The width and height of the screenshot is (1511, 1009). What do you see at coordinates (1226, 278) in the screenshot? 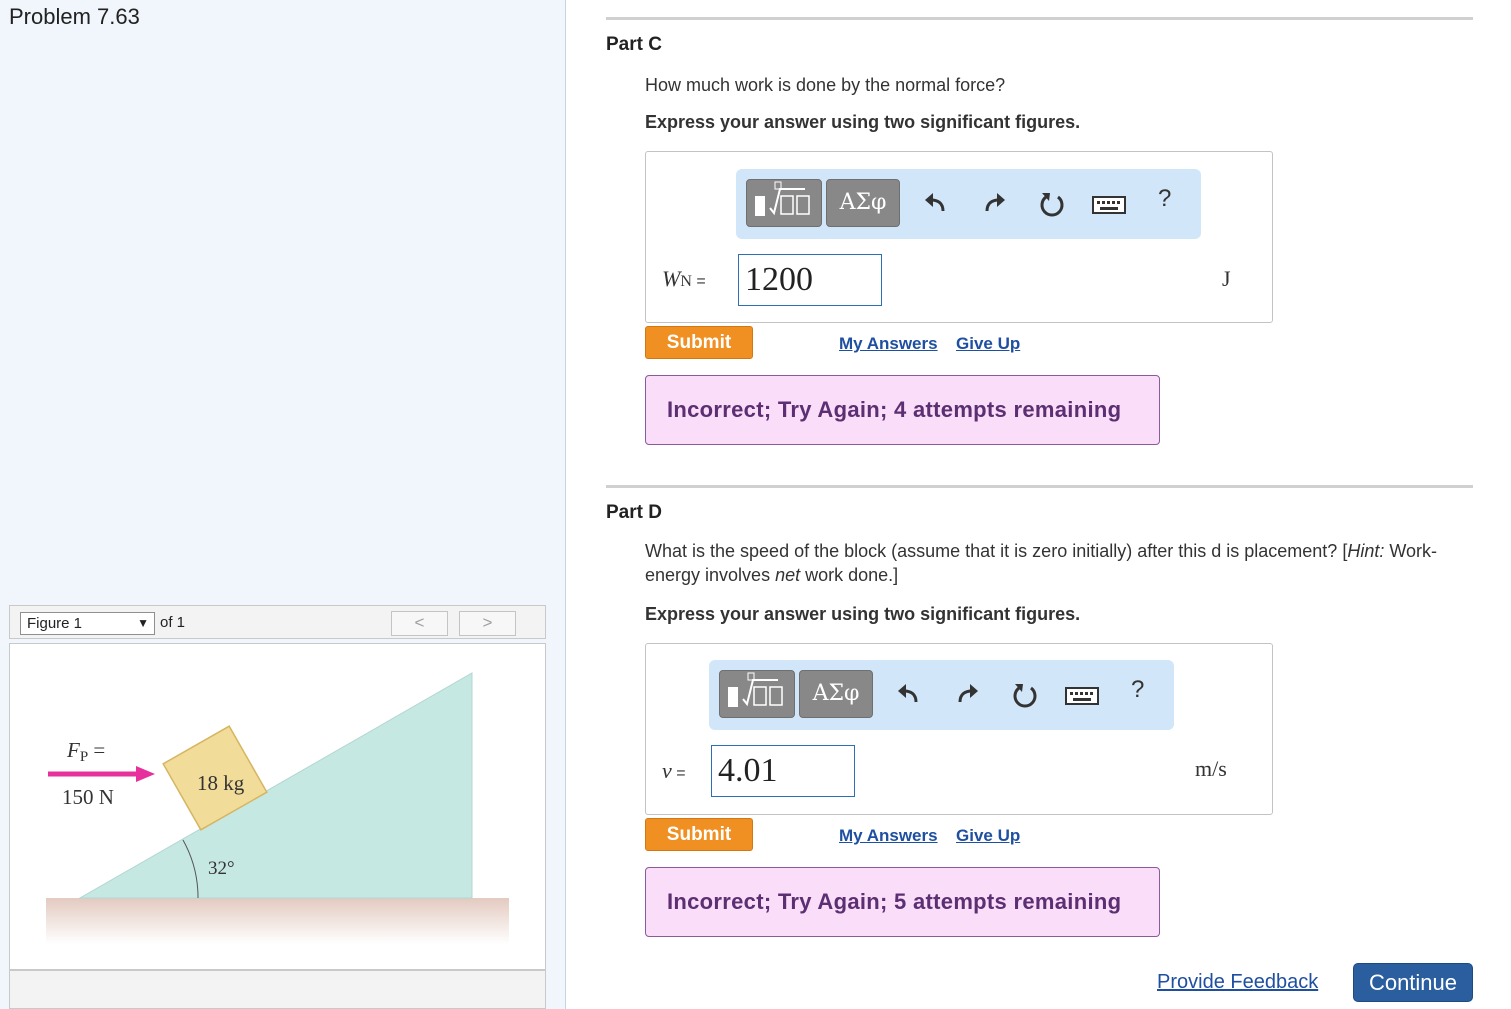
I see `part-c-unit: J` at bounding box center [1226, 278].